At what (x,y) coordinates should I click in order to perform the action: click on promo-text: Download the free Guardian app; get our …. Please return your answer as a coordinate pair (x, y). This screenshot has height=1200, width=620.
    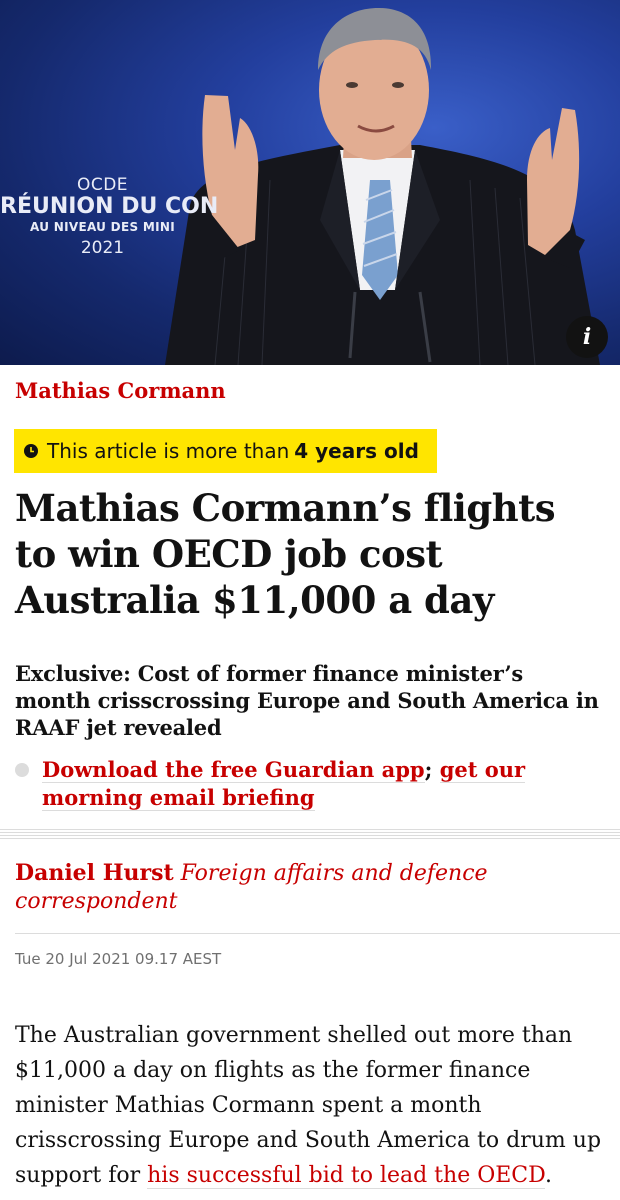
    Looking at the image, I should click on (323, 784).